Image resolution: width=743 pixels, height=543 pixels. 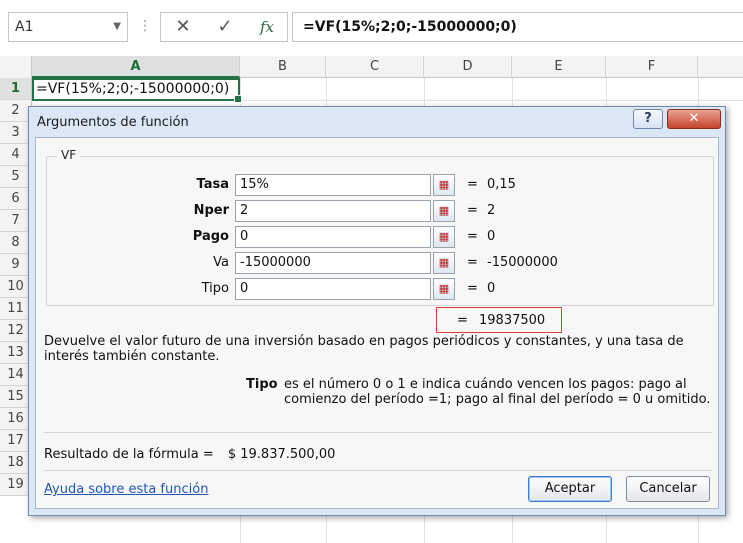 I want to click on select-all-corner, so click(x=16, y=67).